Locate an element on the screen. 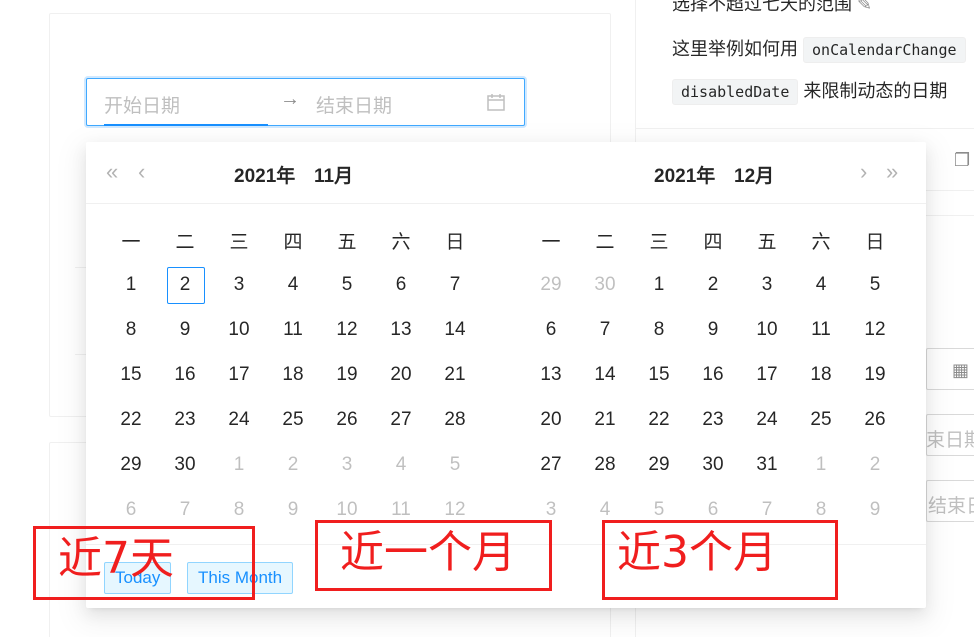  month-label: 12月 is located at coordinates (754, 174).